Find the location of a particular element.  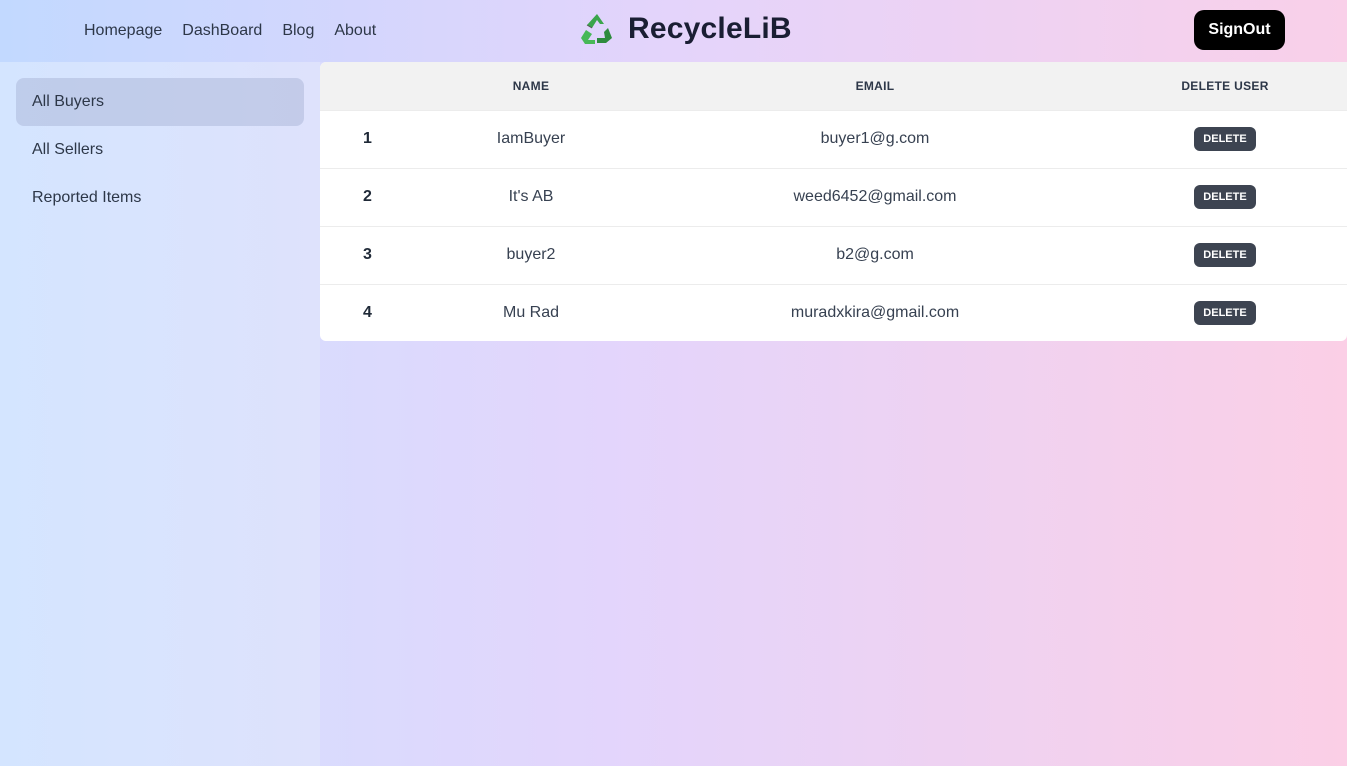

recycle-icon is located at coordinates (596, 29).